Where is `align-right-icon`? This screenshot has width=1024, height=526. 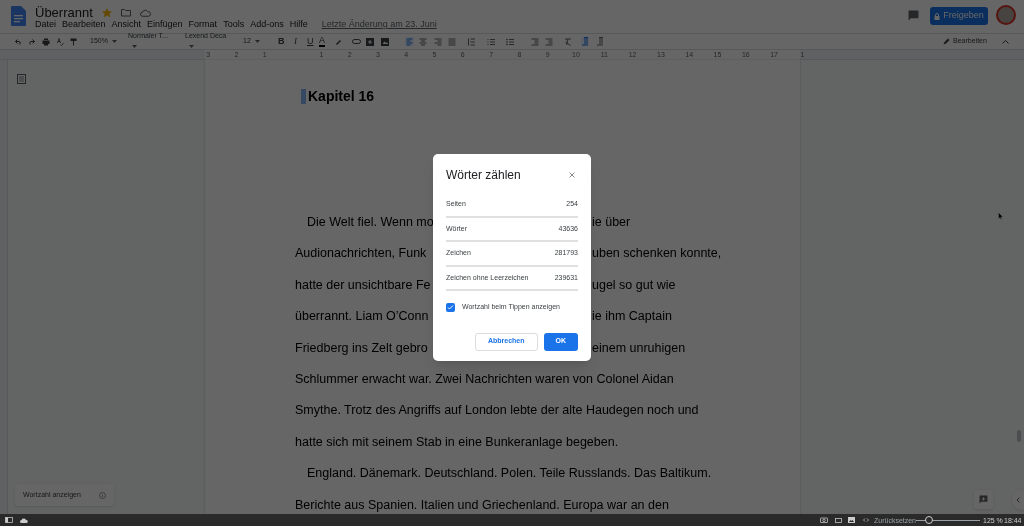
align-right-icon is located at coordinates (438, 41).